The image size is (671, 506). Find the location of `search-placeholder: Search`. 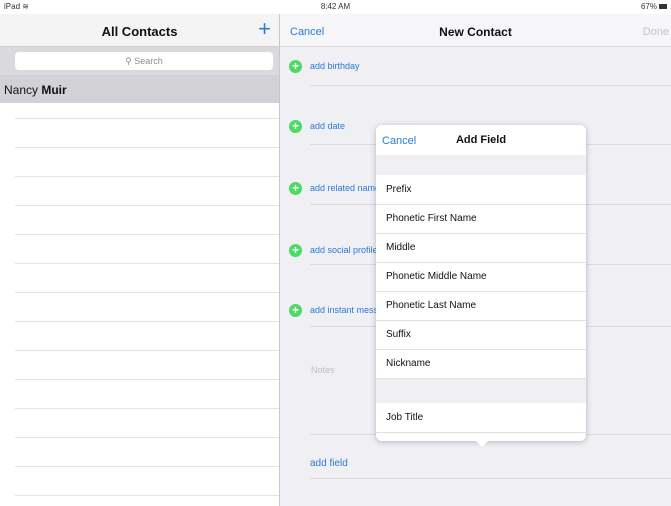

search-placeholder: Search is located at coordinates (148, 61).